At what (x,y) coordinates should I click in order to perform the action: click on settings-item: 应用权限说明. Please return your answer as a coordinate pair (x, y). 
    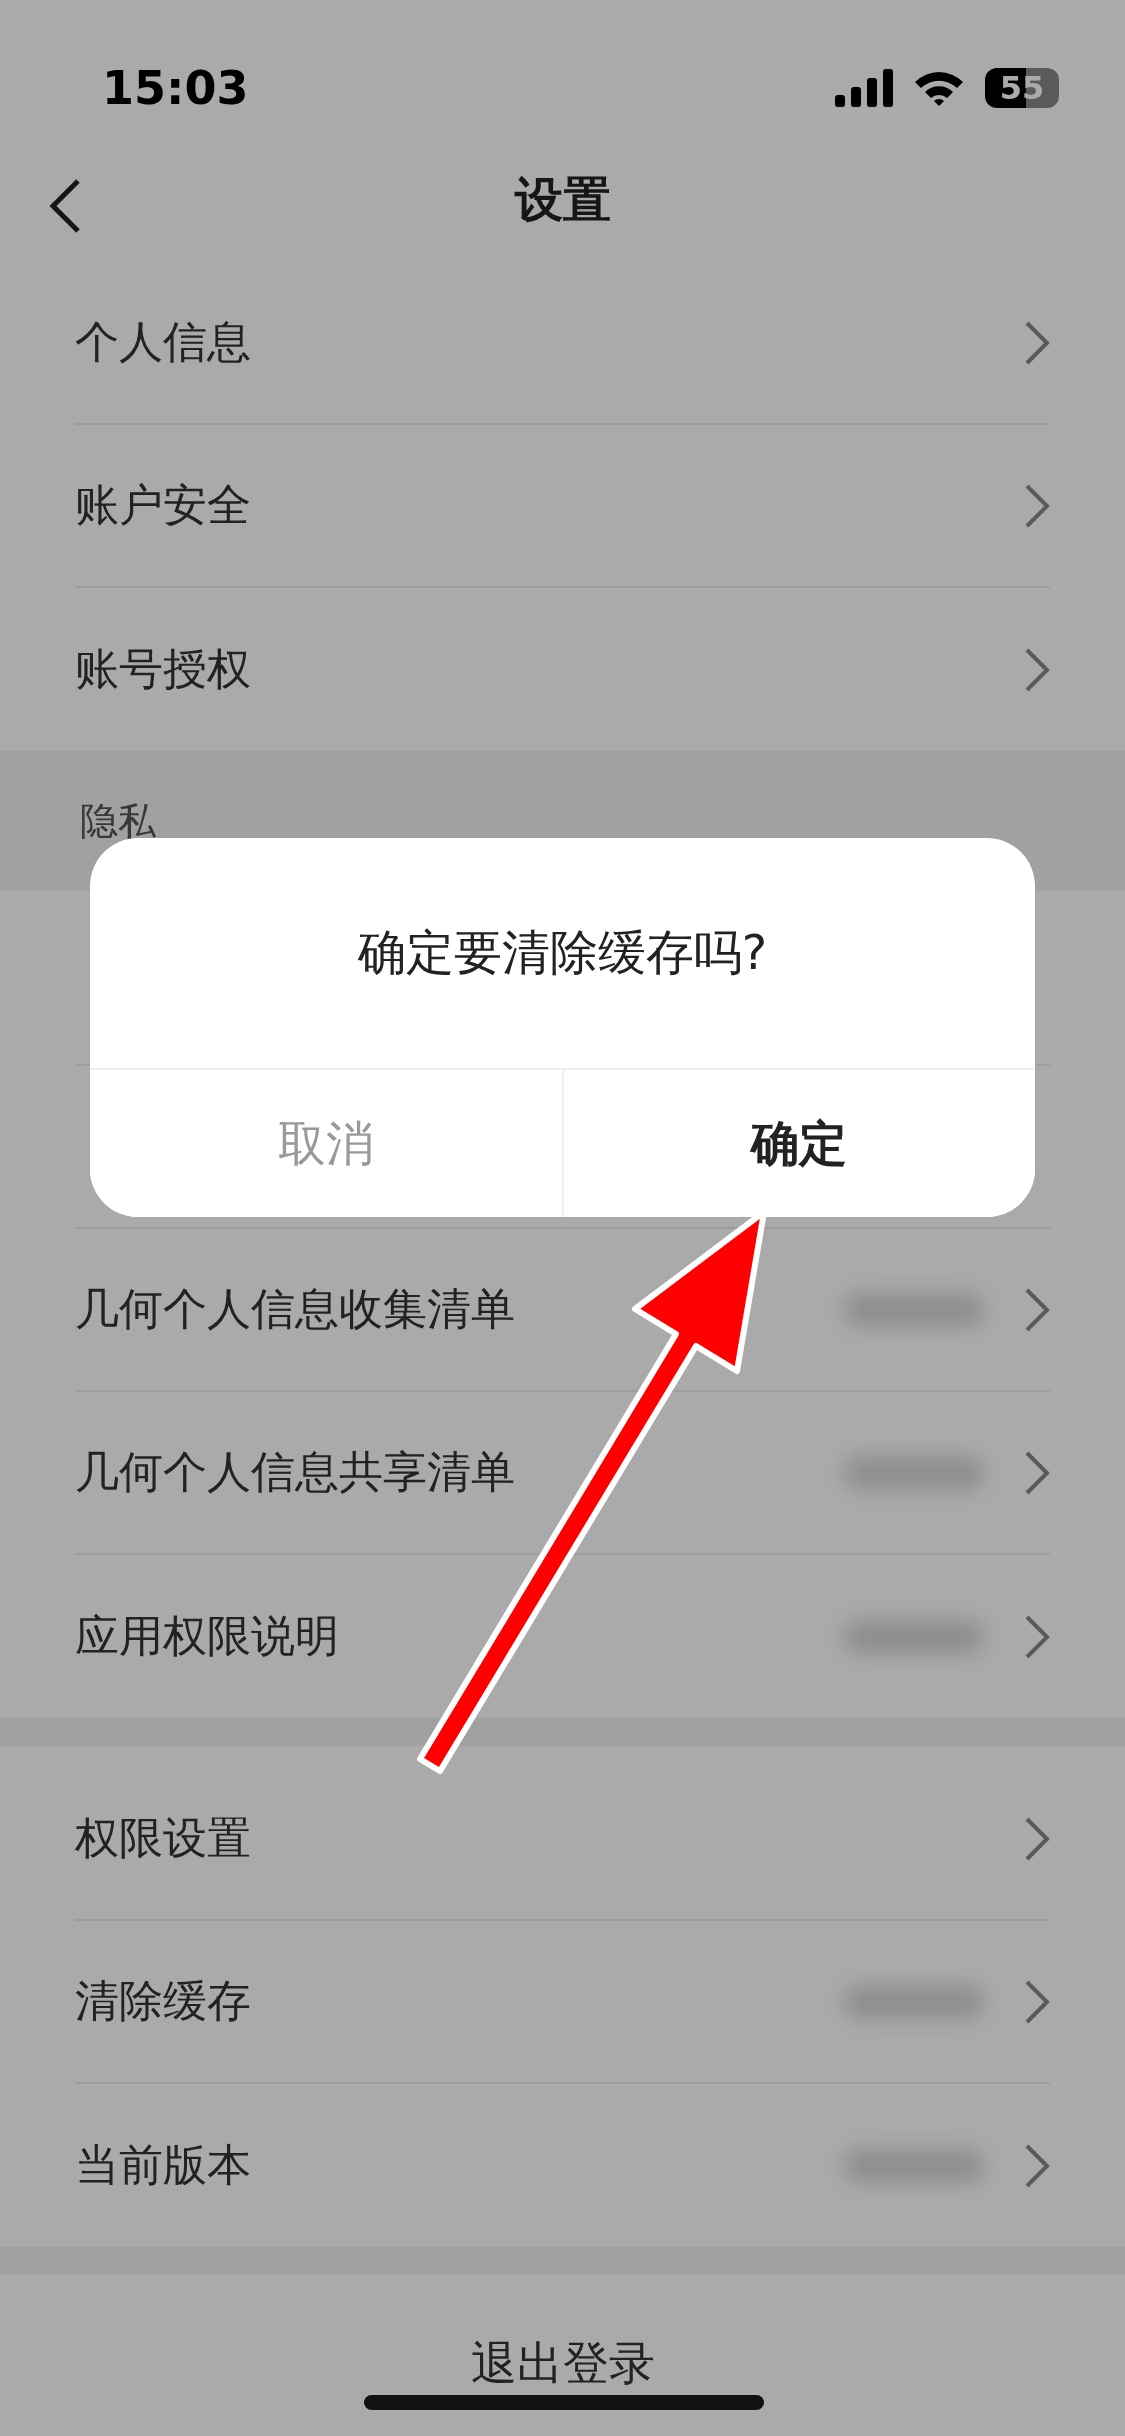
    Looking at the image, I should click on (459, 1636).